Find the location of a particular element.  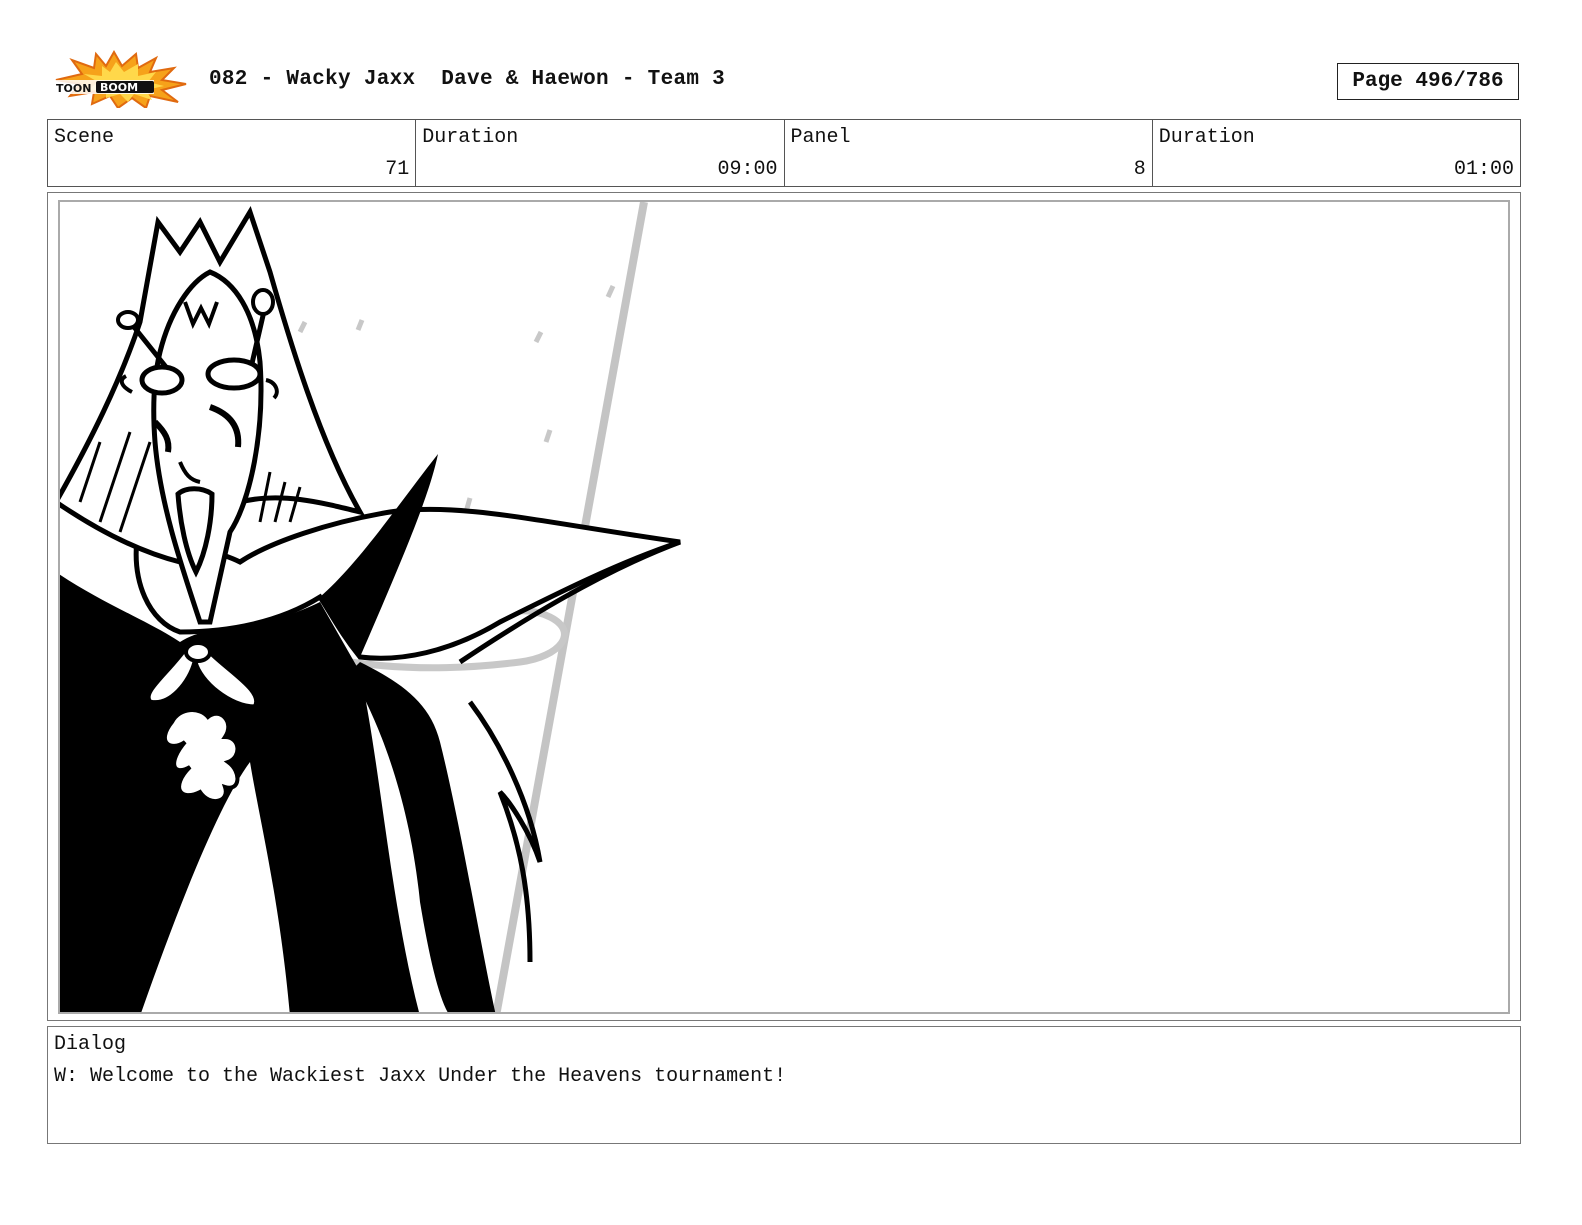

panel-cell: Panel 8 is located at coordinates (969, 153).